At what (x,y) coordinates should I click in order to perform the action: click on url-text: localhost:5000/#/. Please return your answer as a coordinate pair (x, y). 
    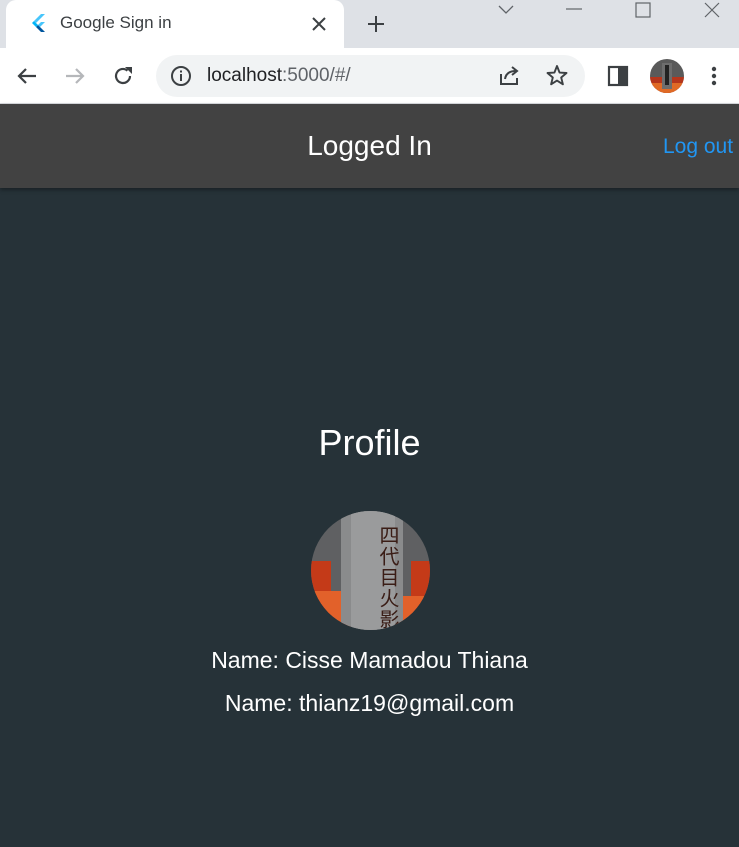
    Looking at the image, I should click on (279, 76).